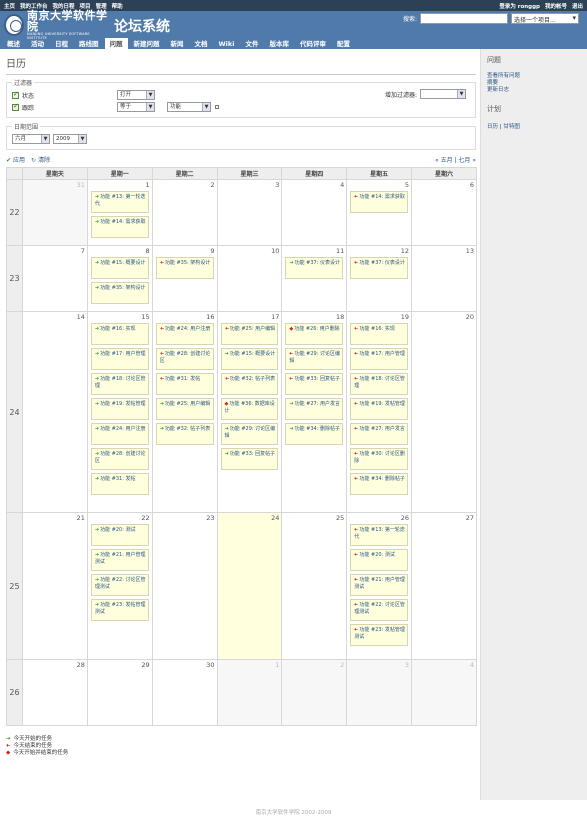 The width and height of the screenshot is (587, 816). What do you see at coordinates (15, 94) in the screenshot?
I see `status-filter-checkbox` at bounding box center [15, 94].